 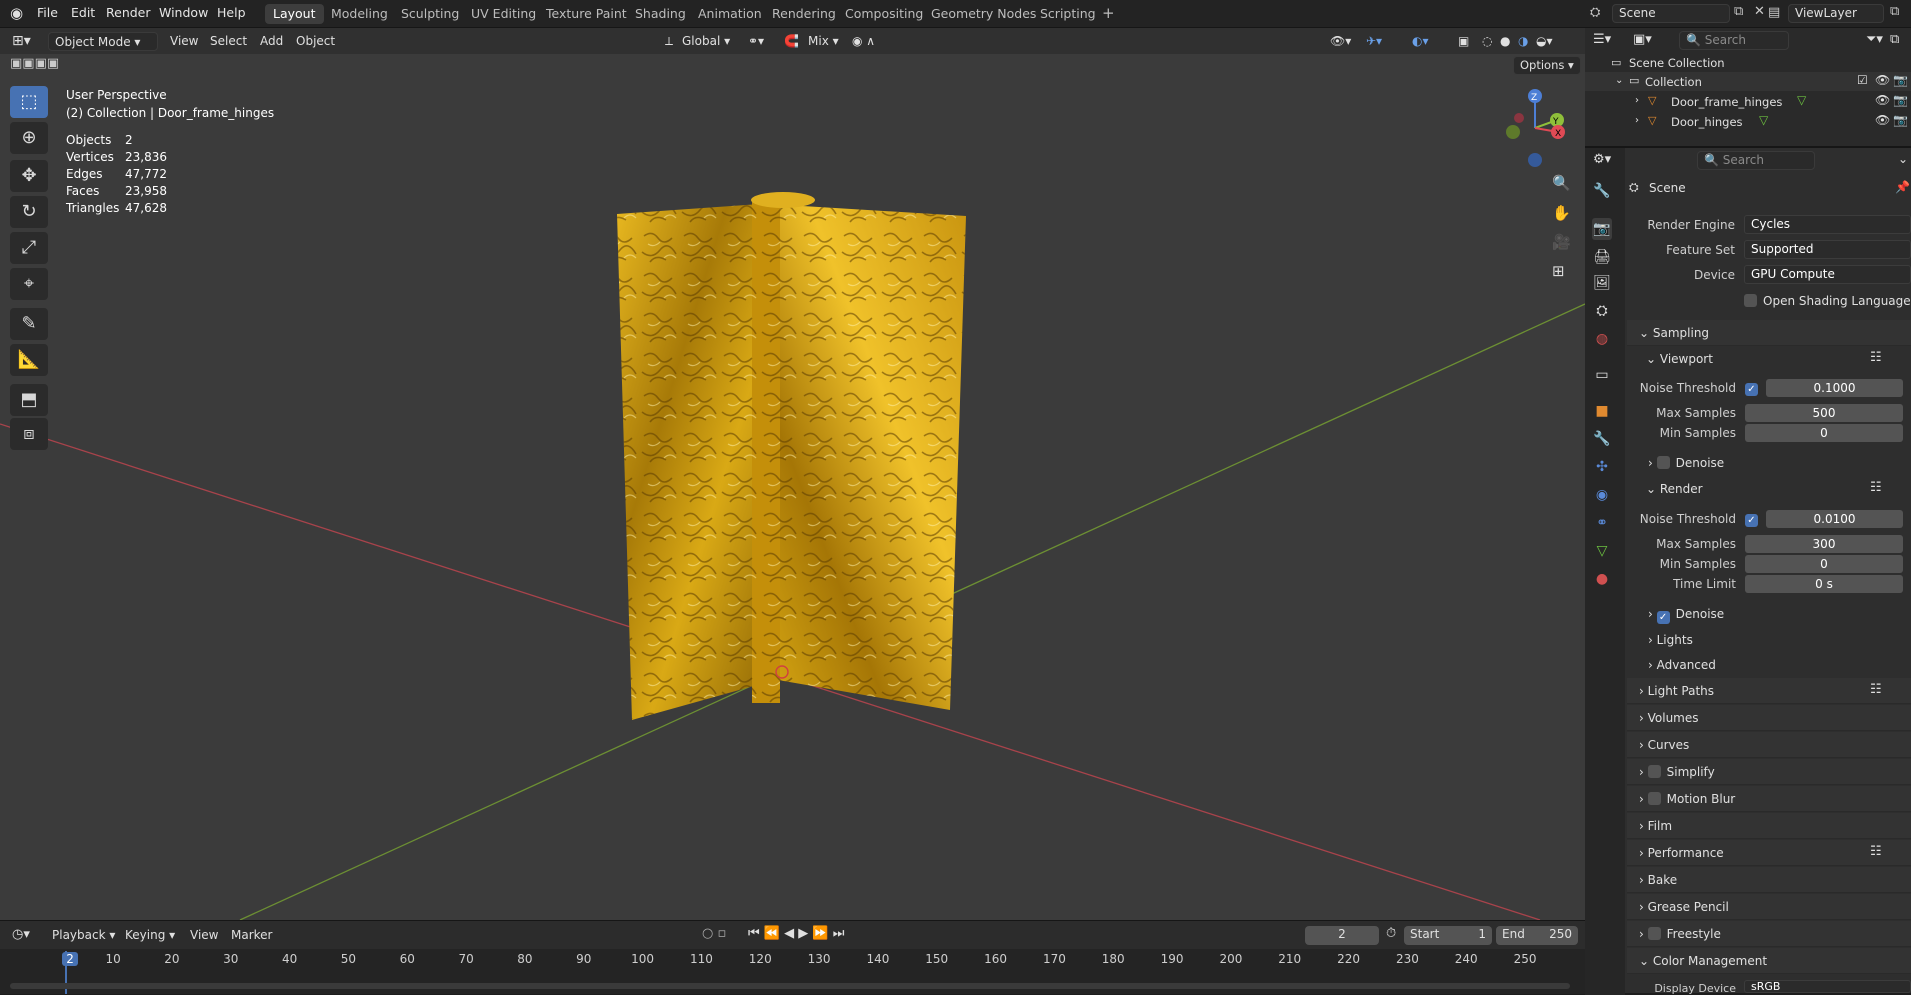 I want to click on camera-view-icon: 🎥, so click(x=1561, y=242).